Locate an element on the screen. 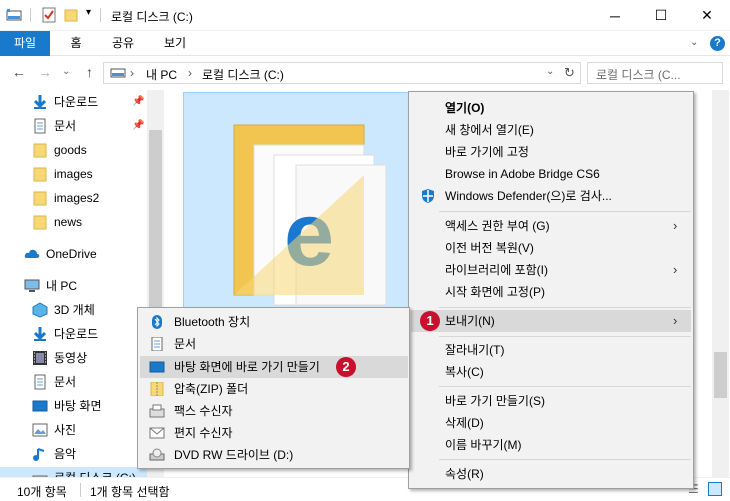  menu-item-rename: 이름 바꾸기(M) is located at coordinates (551, 445).